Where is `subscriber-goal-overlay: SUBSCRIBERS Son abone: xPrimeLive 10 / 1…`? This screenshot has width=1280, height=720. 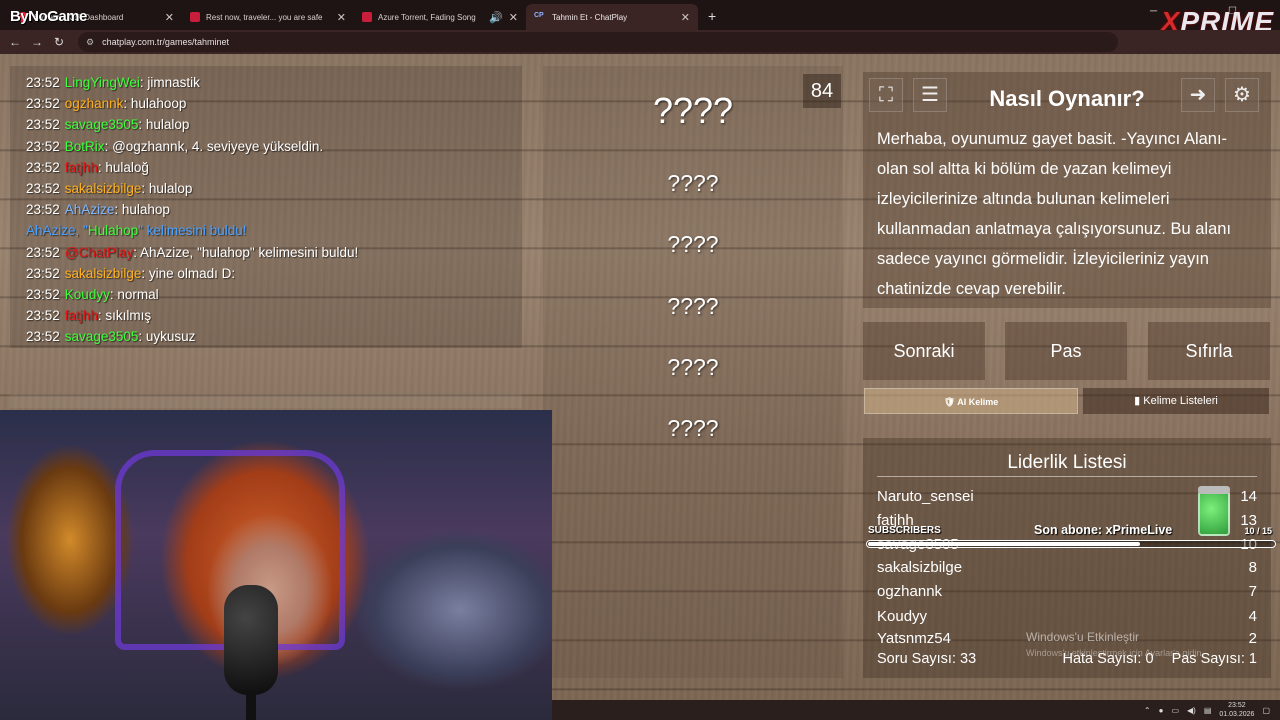
subscriber-goal-overlay: SUBSCRIBERS Son abone: xPrimeLive 10 / 1… is located at coordinates (1072, 538).